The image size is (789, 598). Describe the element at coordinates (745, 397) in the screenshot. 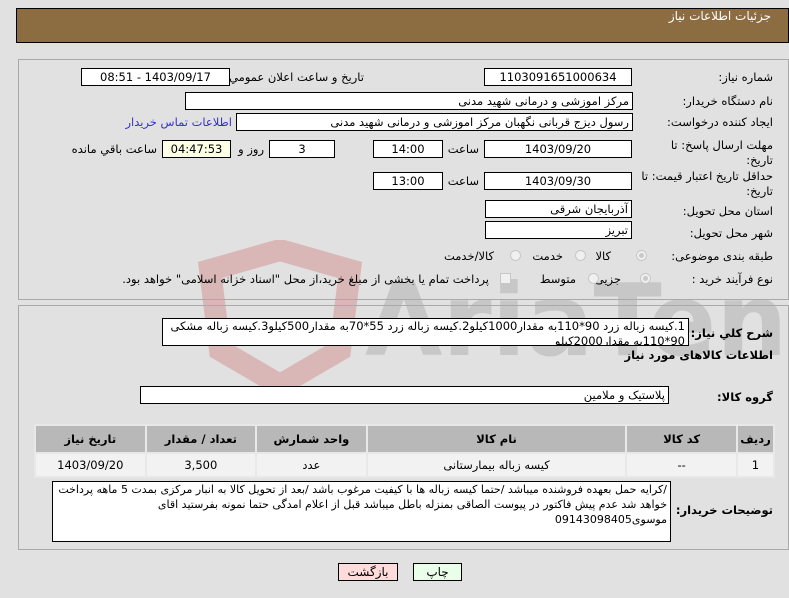

I see `goods-group-label: گروه کالا:` at that location.